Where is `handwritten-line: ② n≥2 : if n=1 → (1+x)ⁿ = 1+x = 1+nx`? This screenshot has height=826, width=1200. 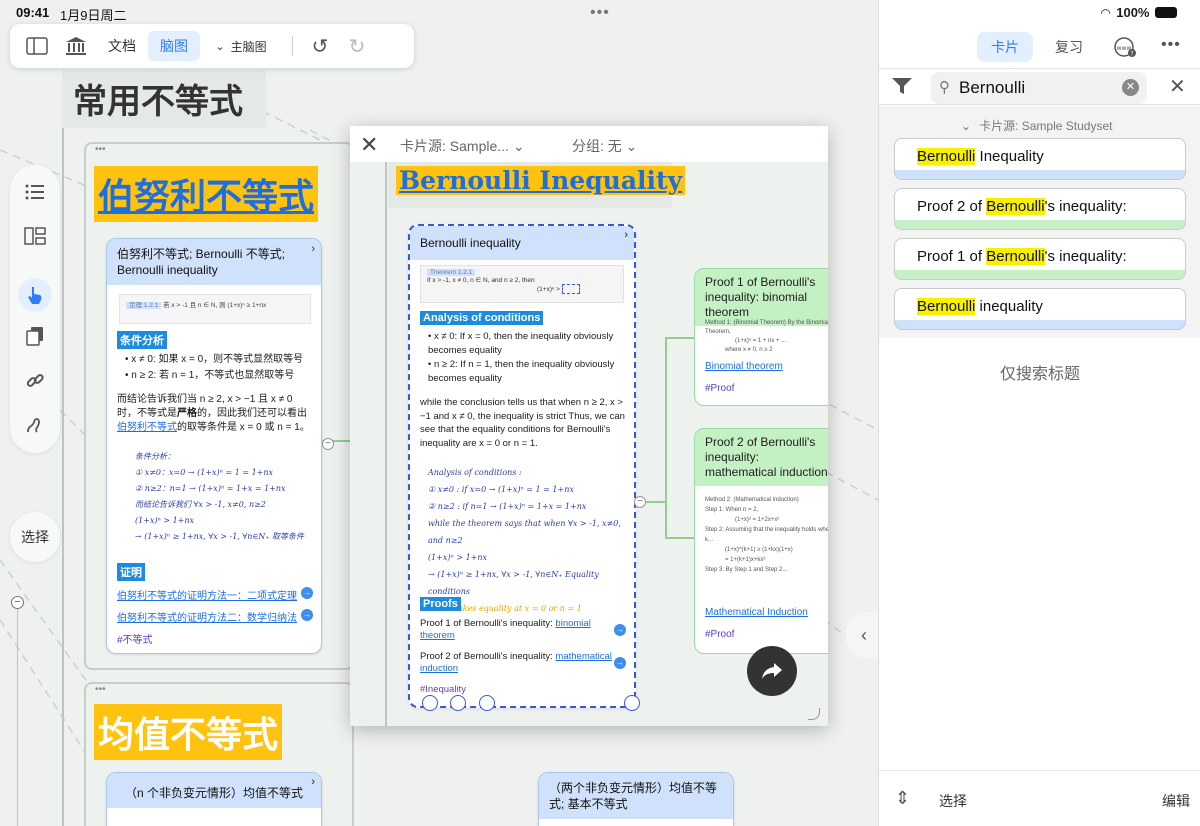
handwritten-line: ② n≥2 : if n=1 → (1+x)ⁿ = 1+x = 1+nx is located at coordinates (507, 506).